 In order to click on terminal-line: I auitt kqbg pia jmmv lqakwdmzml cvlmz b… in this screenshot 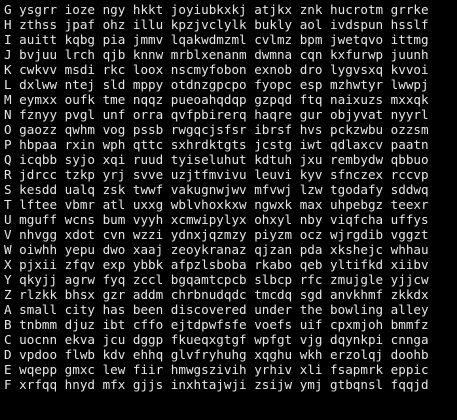, I will do `click(216, 39)`.